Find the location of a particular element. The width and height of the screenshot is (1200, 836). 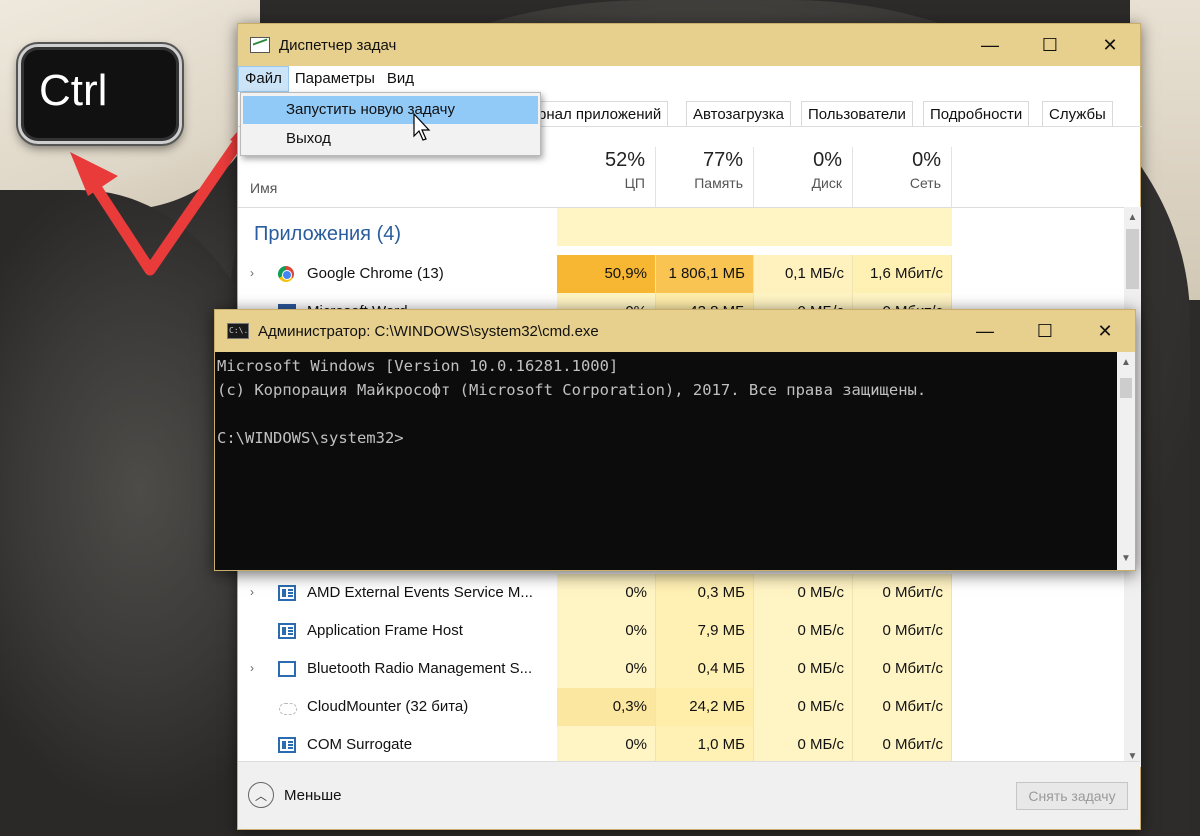

table-row: COM Surrogate 0% 1,0 МБ 0 МБ/с 0 Мбит/с is located at coordinates (681, 745).